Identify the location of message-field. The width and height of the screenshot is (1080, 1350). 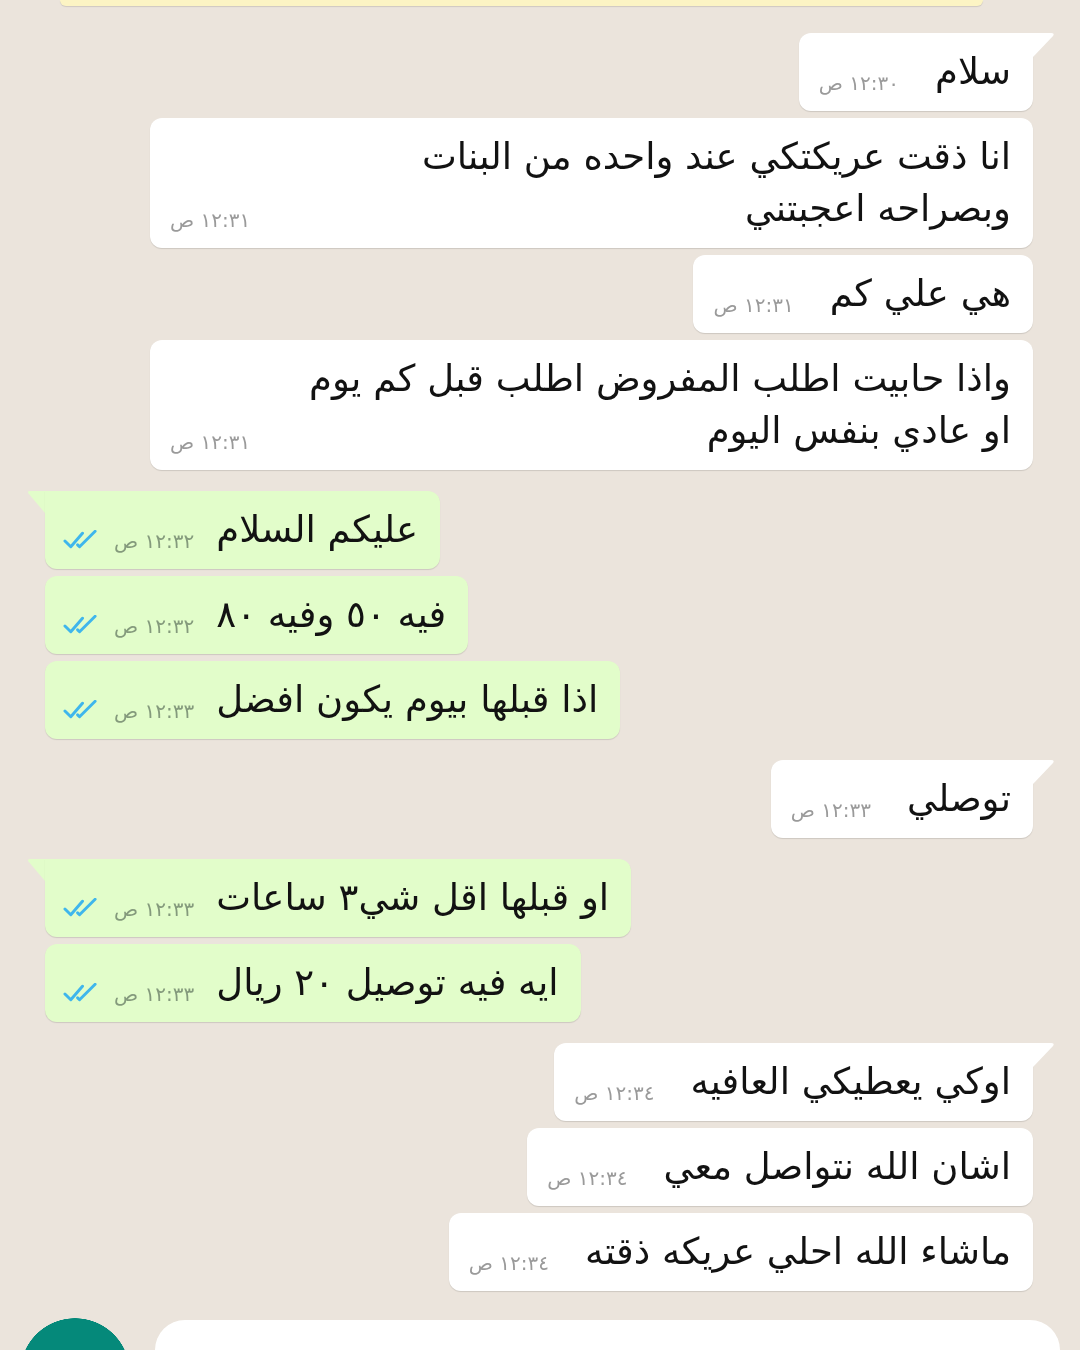
(607, 1335).